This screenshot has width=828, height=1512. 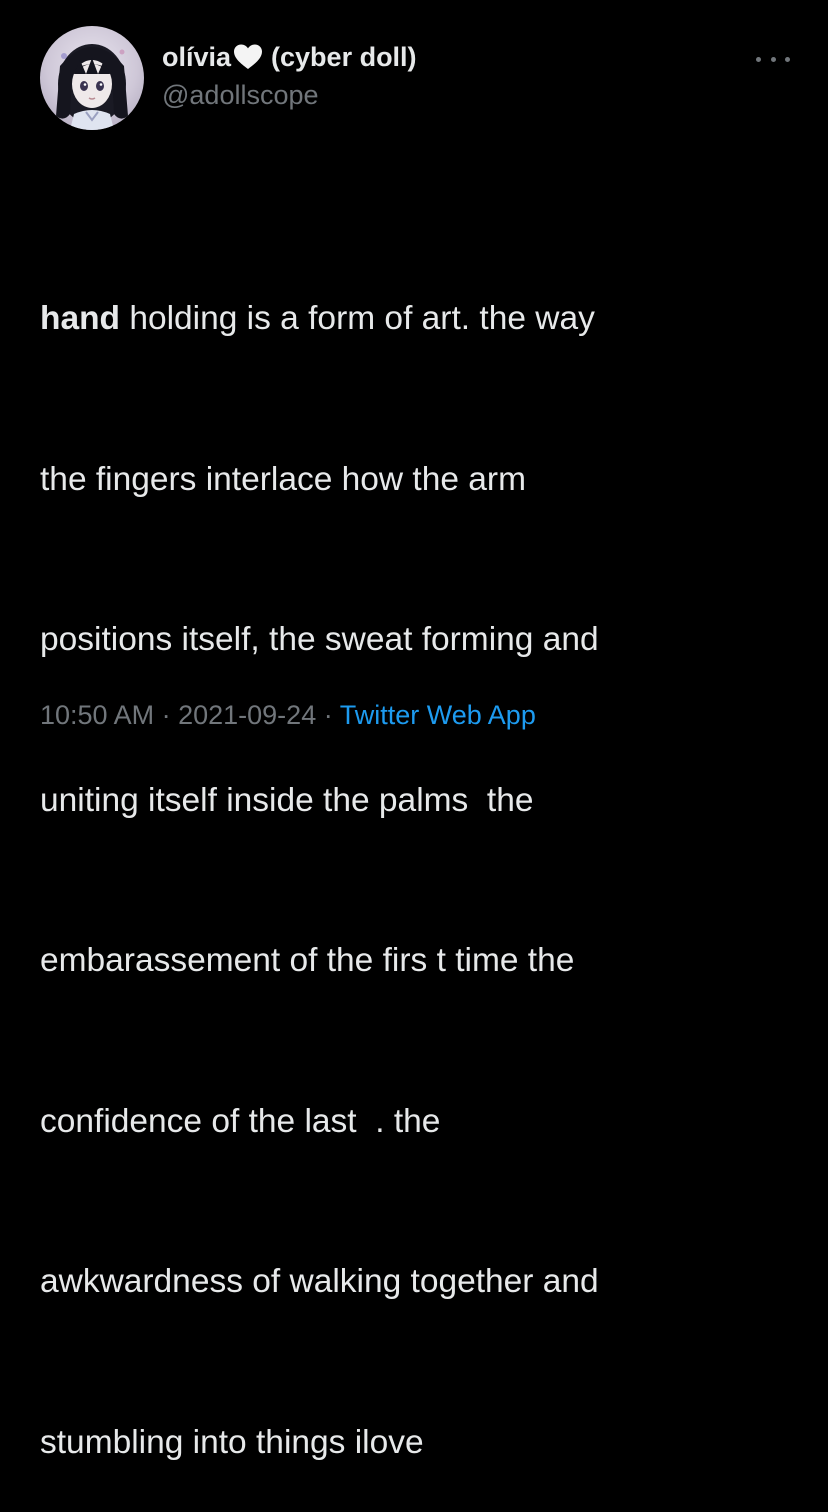 What do you see at coordinates (248, 57) in the screenshot?
I see `white-heart-icon` at bounding box center [248, 57].